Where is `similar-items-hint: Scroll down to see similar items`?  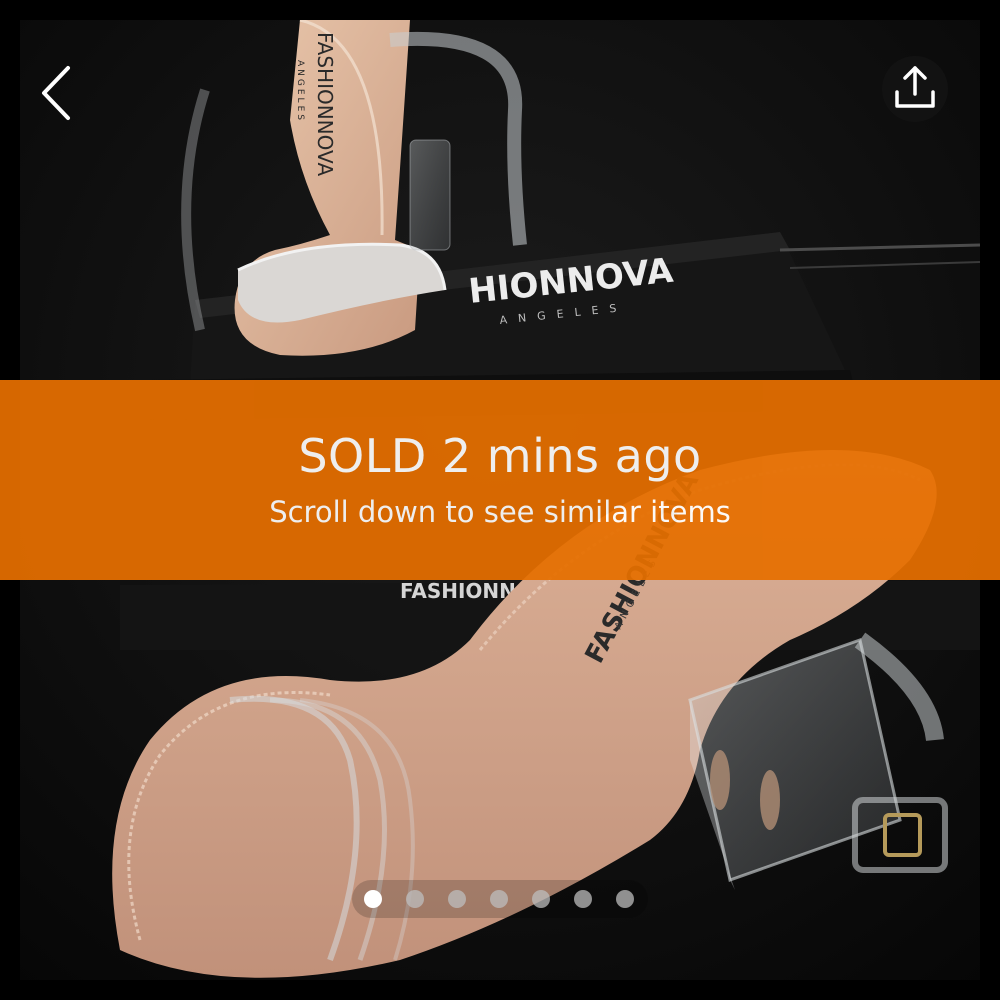 similar-items-hint: Scroll down to see similar items is located at coordinates (500, 512).